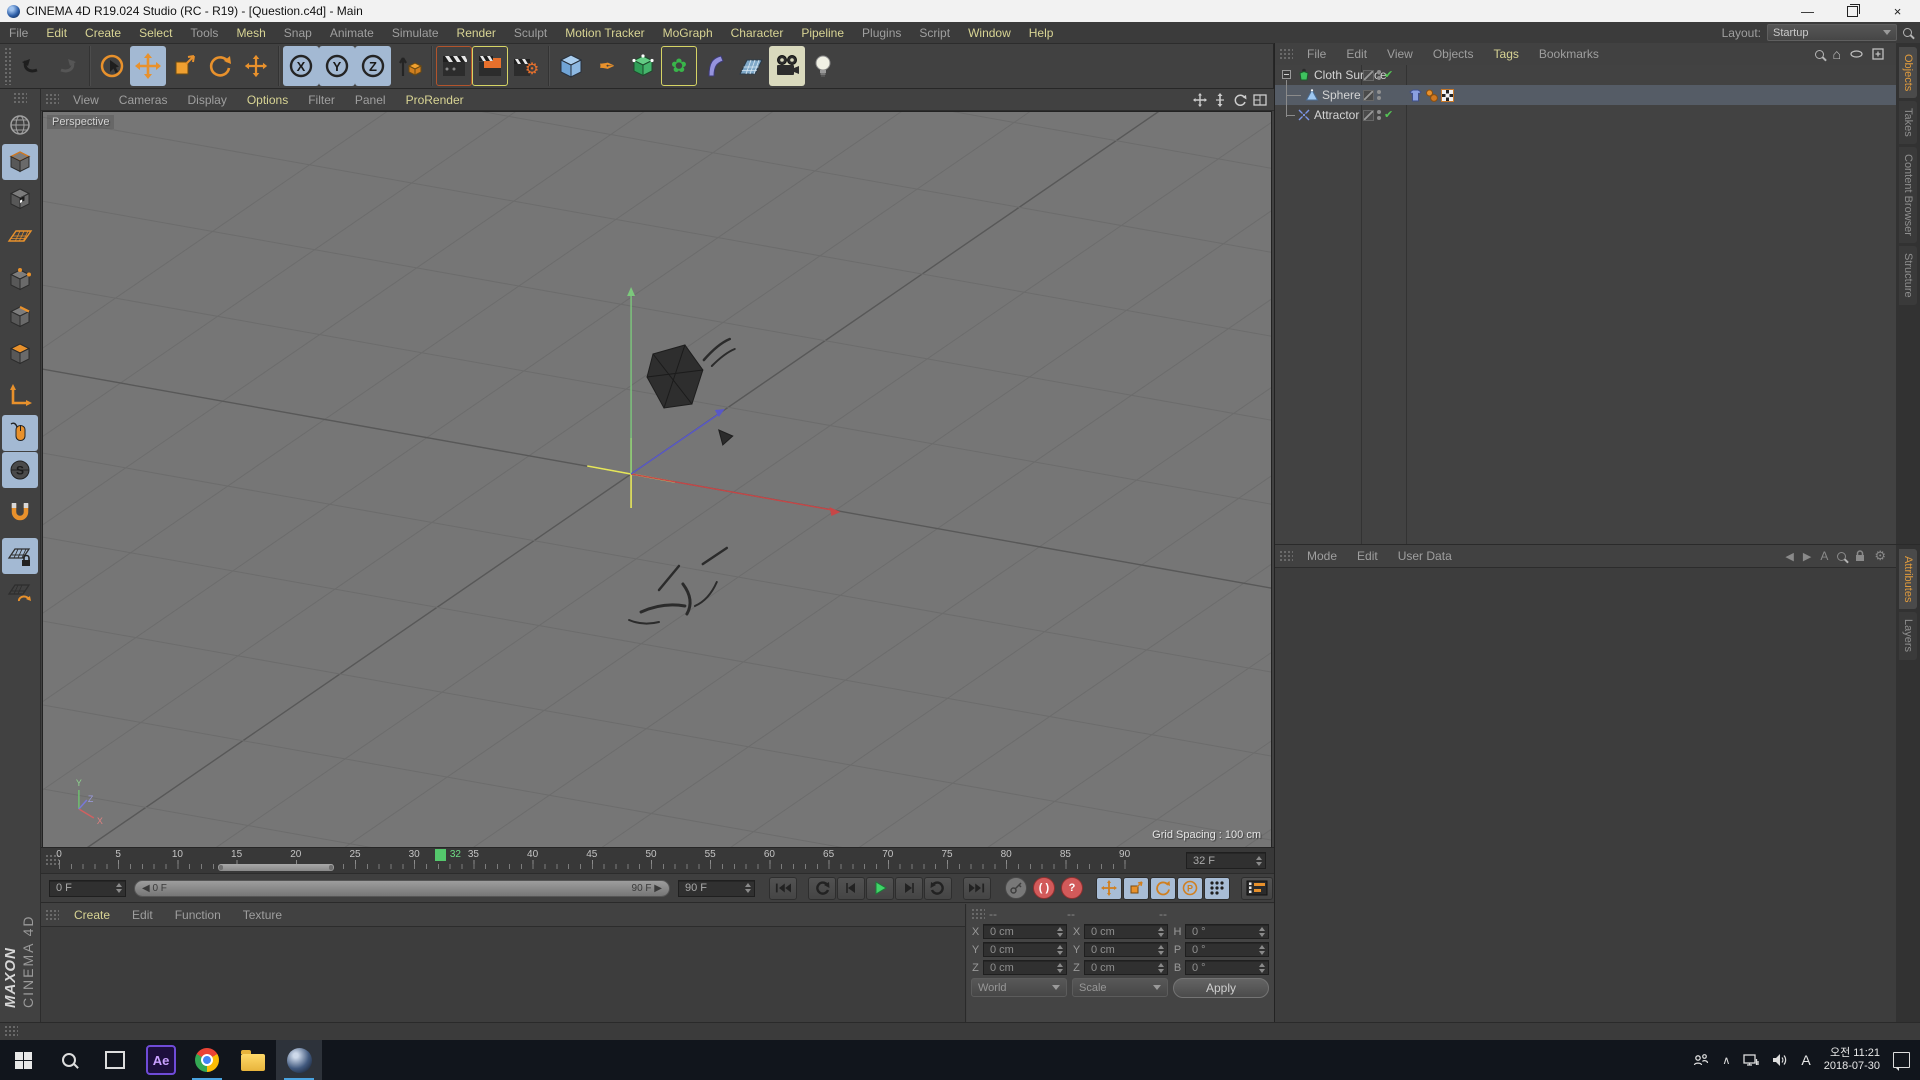  Describe the element at coordinates (415, 33) in the screenshot. I see `menu-item-simulate: Simulate` at that location.